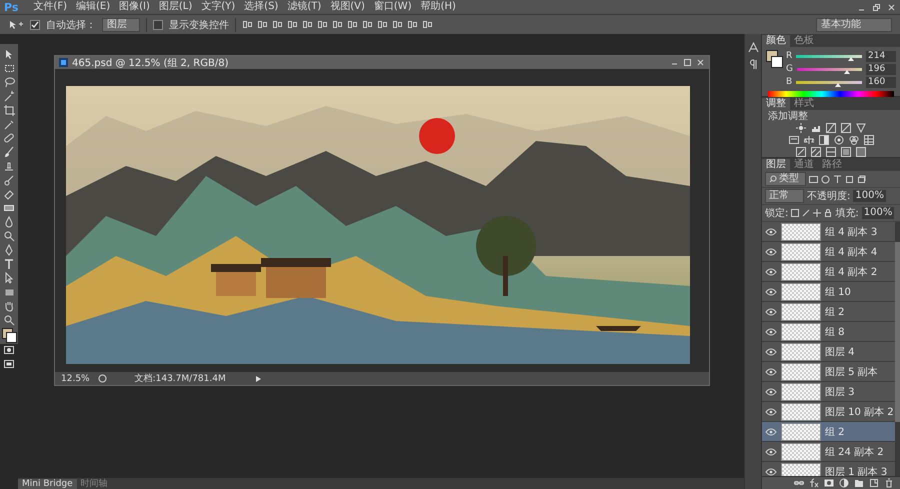 This screenshot has width=900, height=489. What do you see at coordinates (438, 7) in the screenshot?
I see `menu-item: 帮助(H)` at bounding box center [438, 7].